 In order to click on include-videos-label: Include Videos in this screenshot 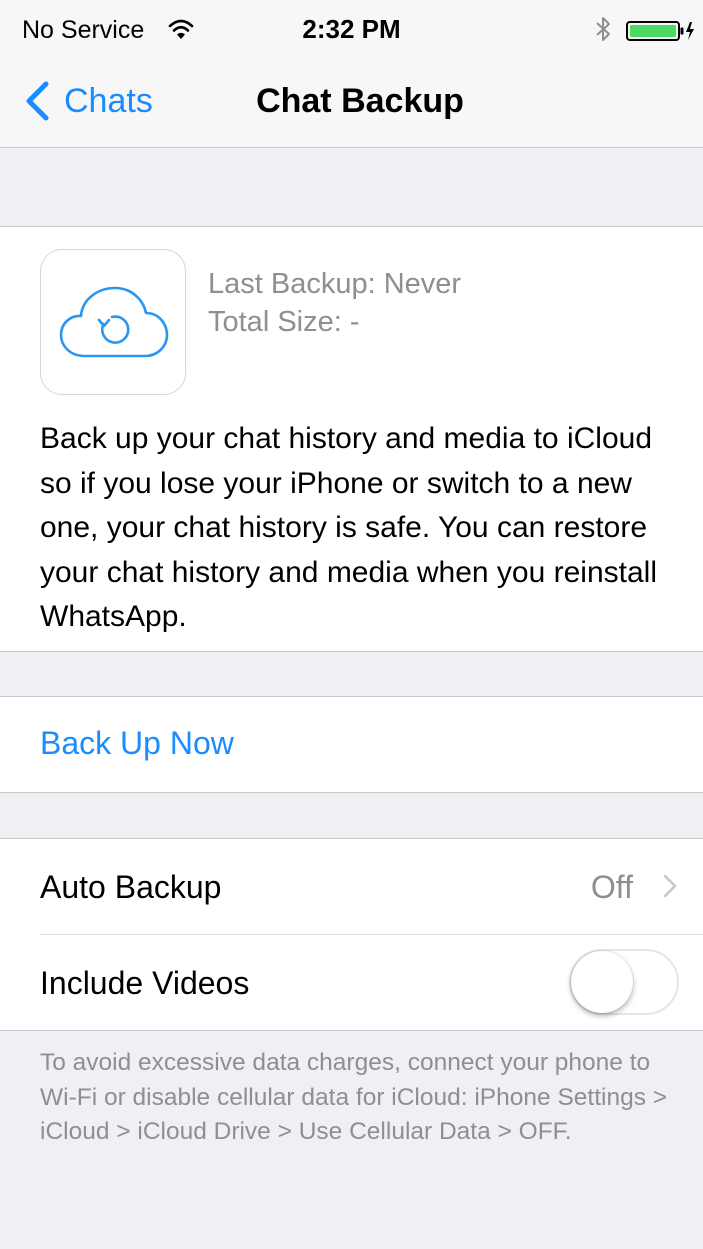, I will do `click(145, 983)`.